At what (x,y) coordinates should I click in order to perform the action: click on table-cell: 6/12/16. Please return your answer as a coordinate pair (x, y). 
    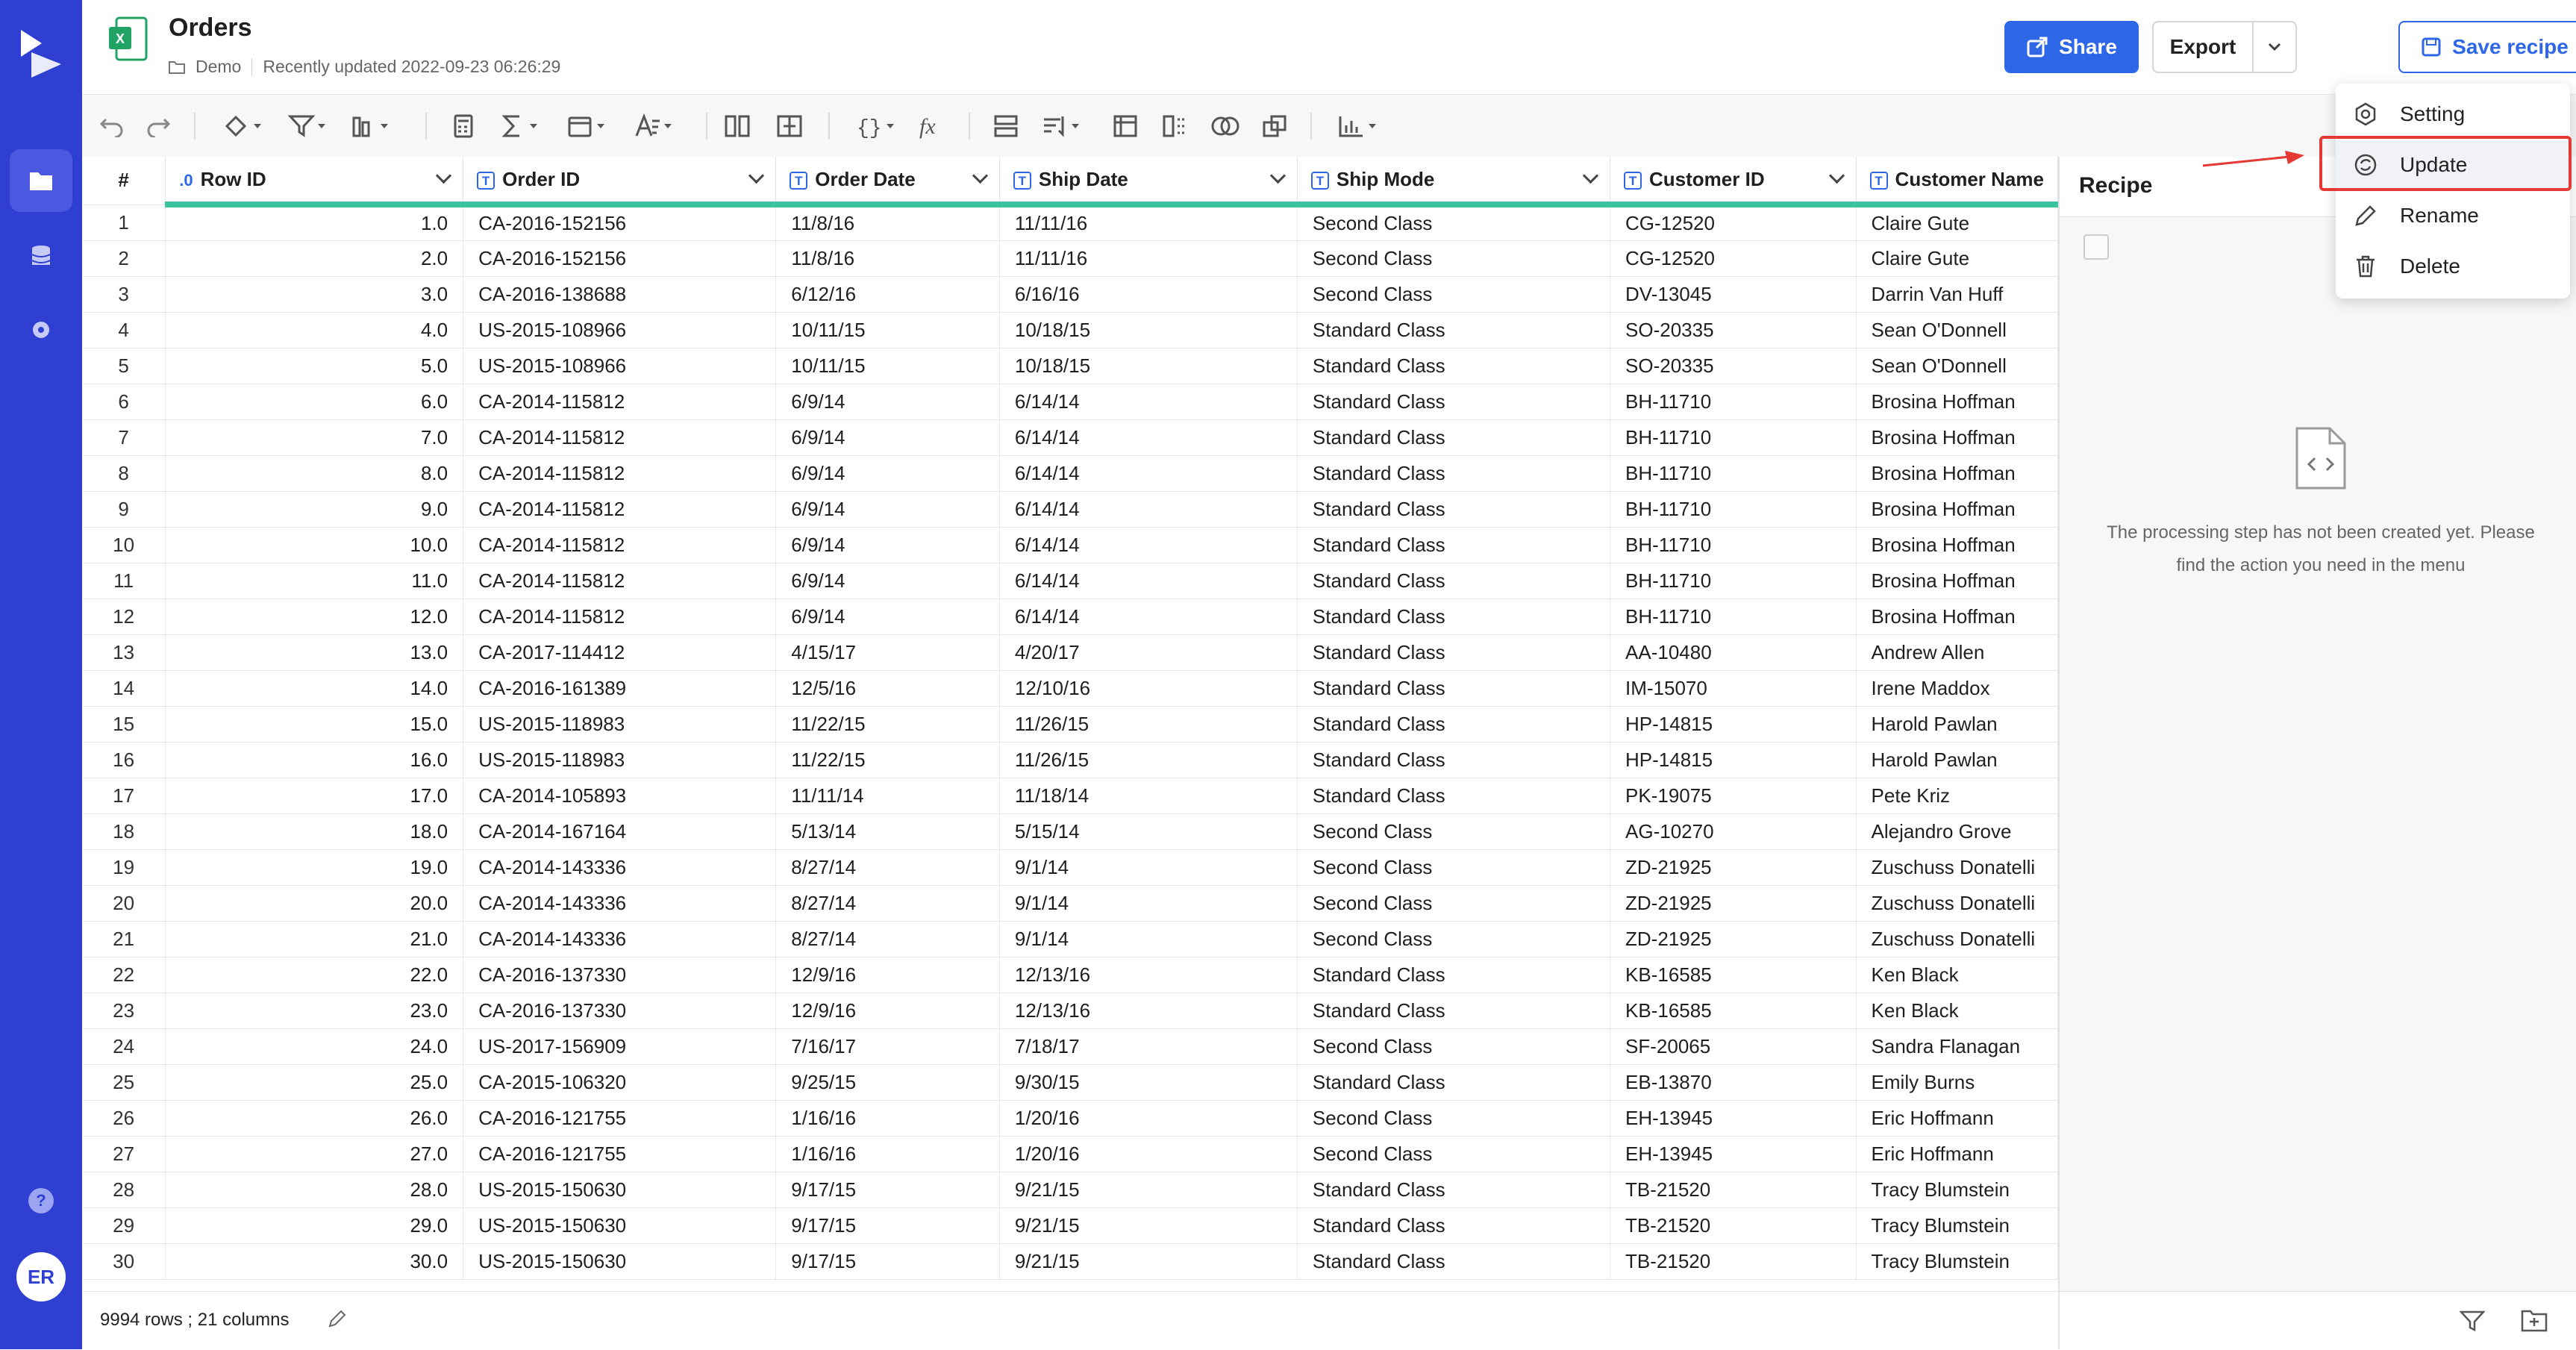
    Looking at the image, I should click on (887, 294).